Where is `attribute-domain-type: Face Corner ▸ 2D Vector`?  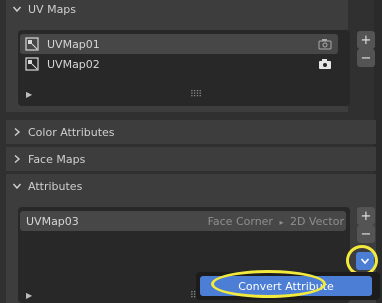
attribute-domain-type: Face Corner ▸ 2D Vector is located at coordinates (276, 221).